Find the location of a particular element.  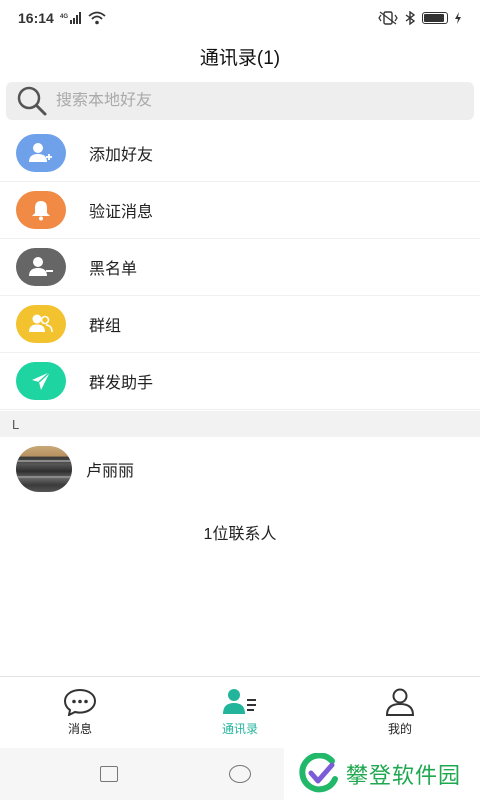

watermark: 攀登软件园 is located at coordinates (382, 774).